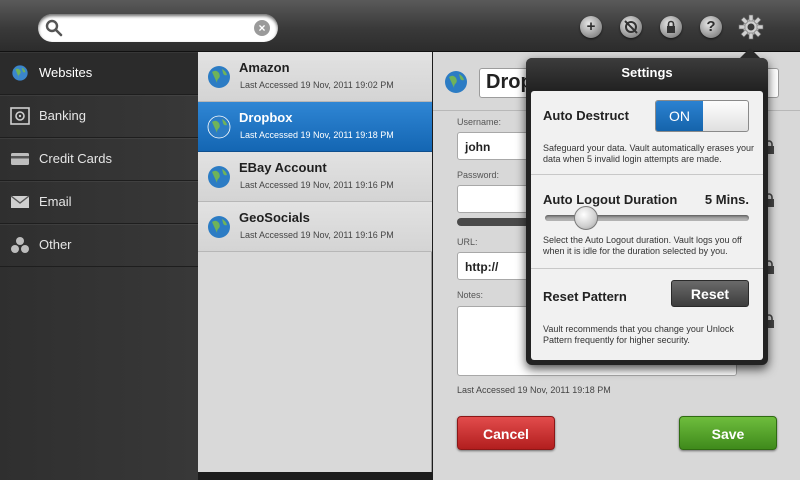 Image resolution: width=800 pixels, height=480 pixels. What do you see at coordinates (585, 218) in the screenshot?
I see `slider-thumb` at bounding box center [585, 218].